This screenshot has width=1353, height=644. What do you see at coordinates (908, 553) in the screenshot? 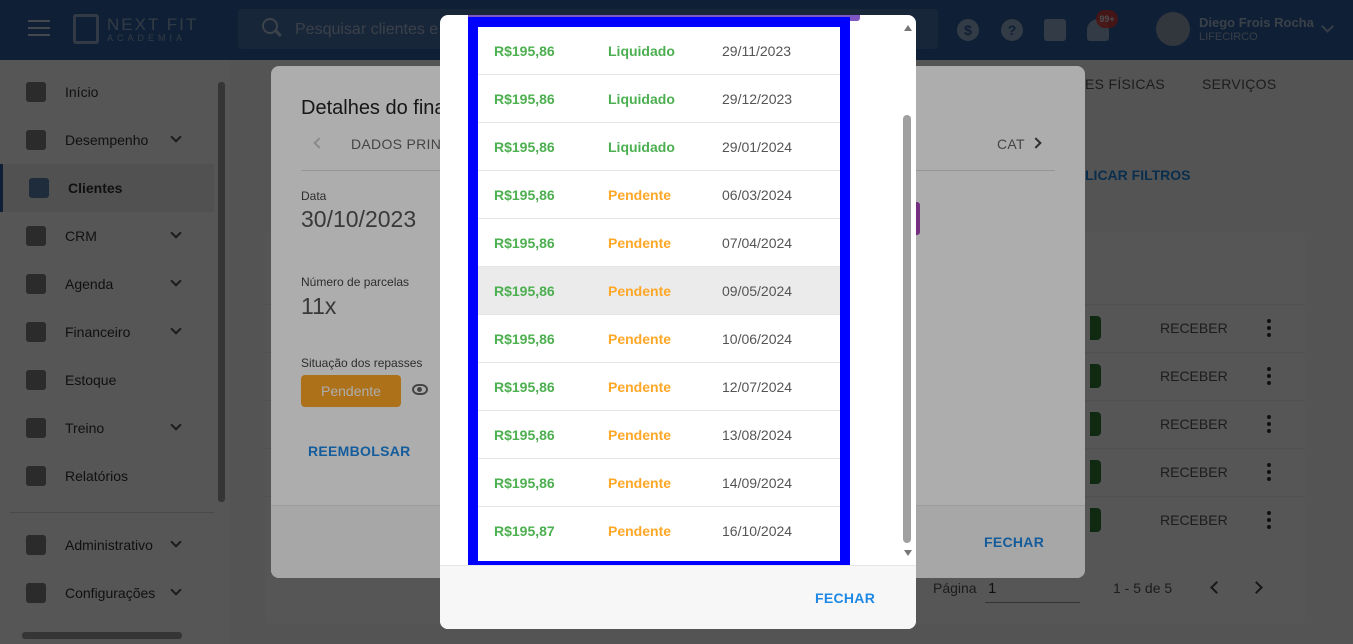
I see `scroll-down-icon` at bounding box center [908, 553].